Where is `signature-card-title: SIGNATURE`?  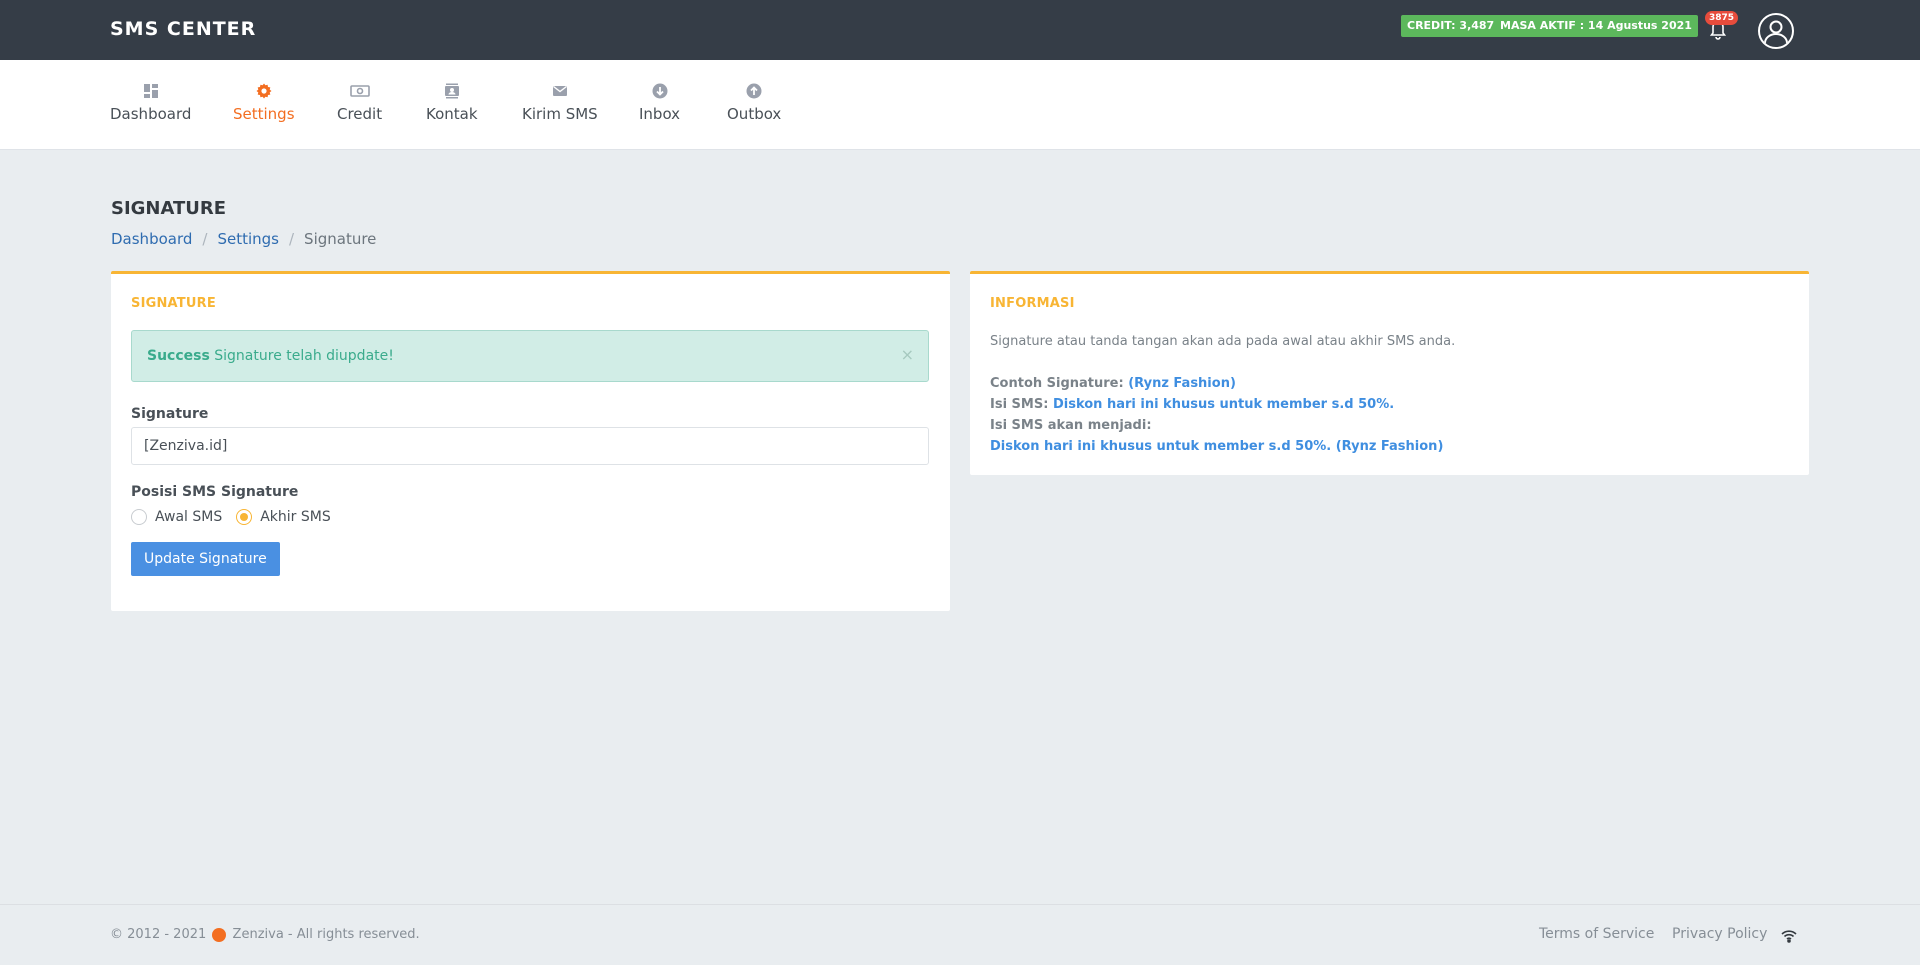
signature-card-title: SIGNATURE is located at coordinates (173, 303).